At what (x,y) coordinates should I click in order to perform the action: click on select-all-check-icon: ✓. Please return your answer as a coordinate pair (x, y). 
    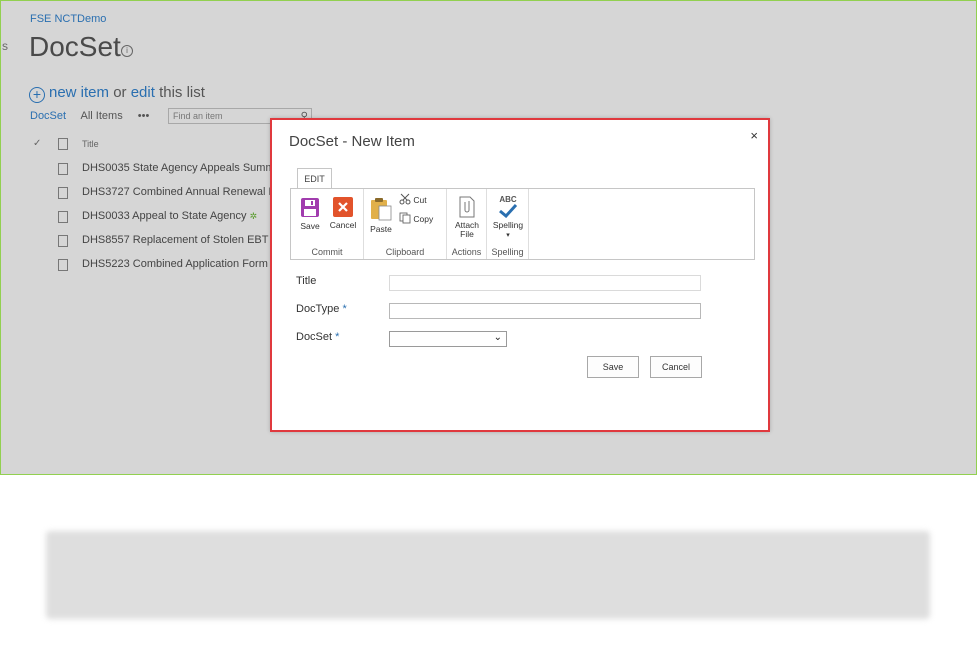
    Looking at the image, I should click on (37, 143).